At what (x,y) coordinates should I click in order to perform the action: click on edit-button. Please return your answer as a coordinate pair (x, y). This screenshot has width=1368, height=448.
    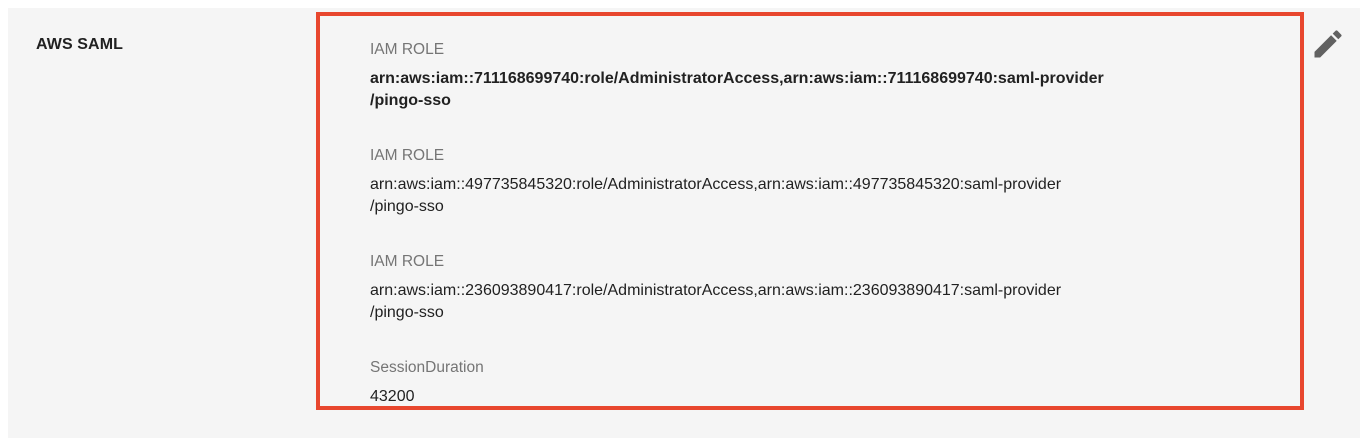
    Looking at the image, I should click on (1328, 44).